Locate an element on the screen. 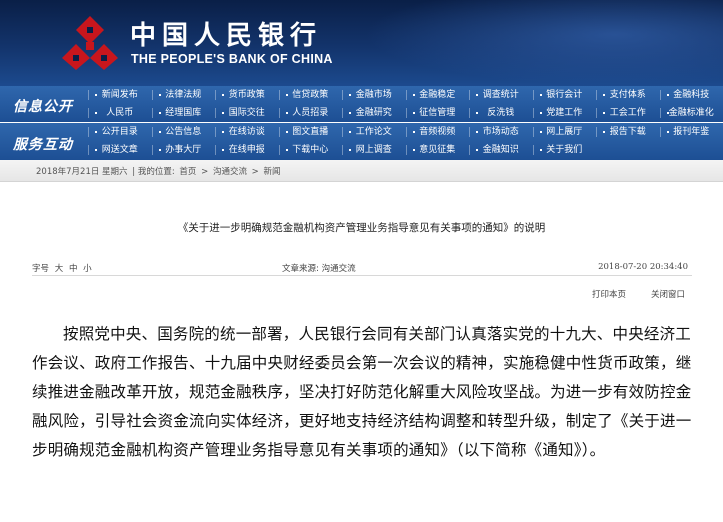 This screenshot has width=723, height=522. nav-item: 网上展厅 is located at coordinates (564, 132).